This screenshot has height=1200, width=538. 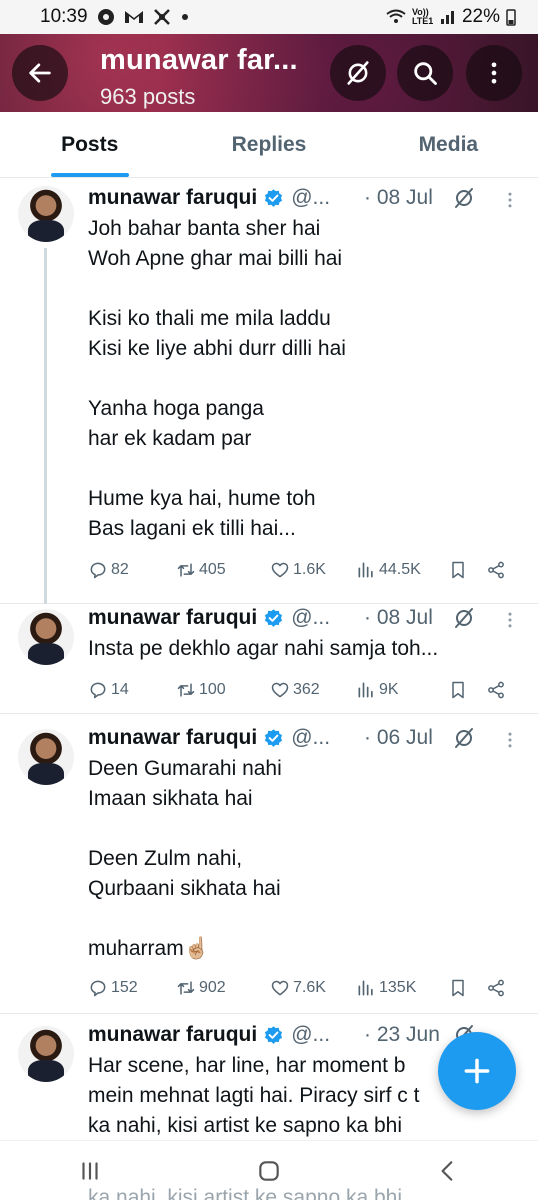 I want to click on views-button: 135K, so click(x=402, y=988).